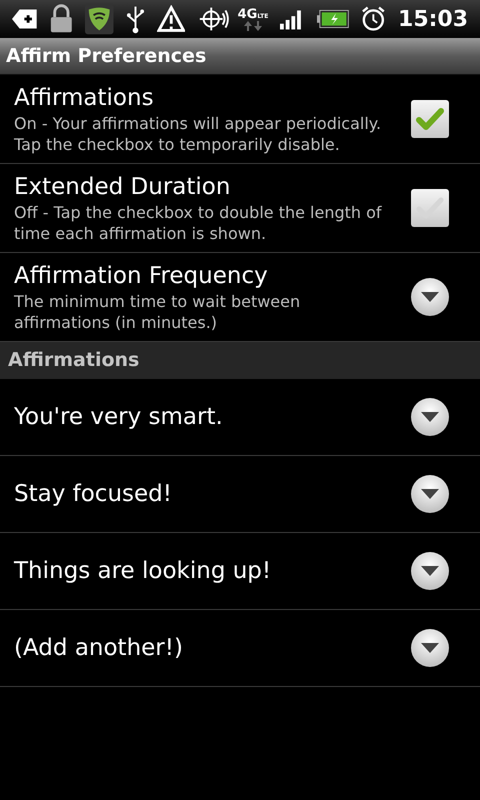  I want to click on affirmation-text: (Add another!), so click(99, 648).